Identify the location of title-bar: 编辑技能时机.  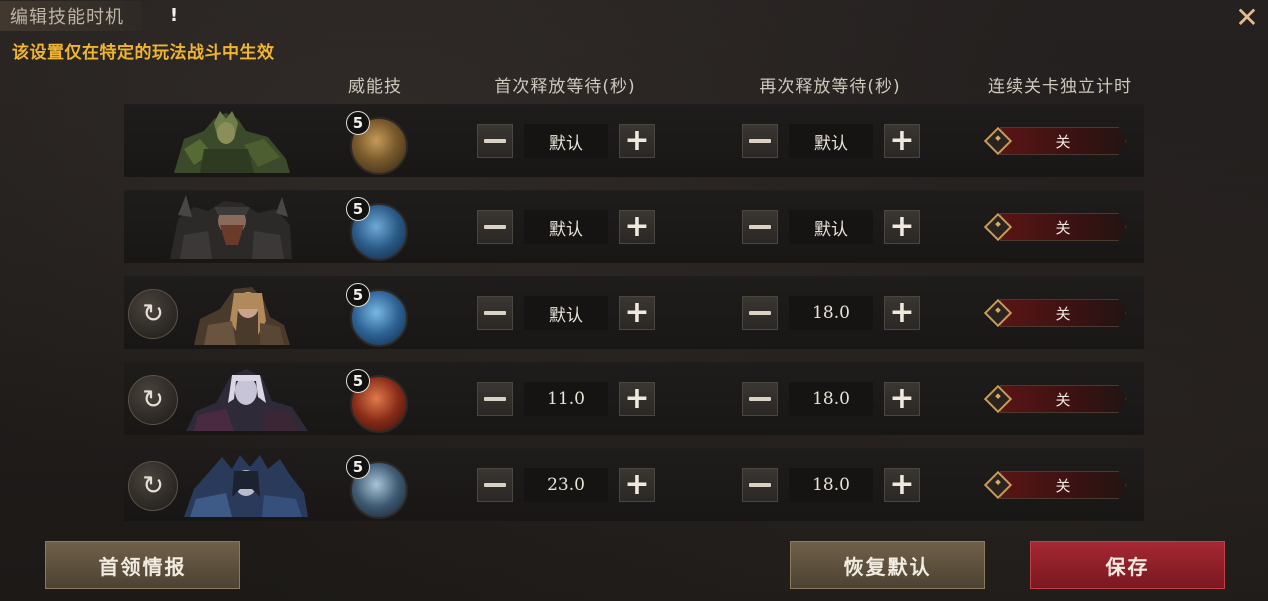
(71, 16).